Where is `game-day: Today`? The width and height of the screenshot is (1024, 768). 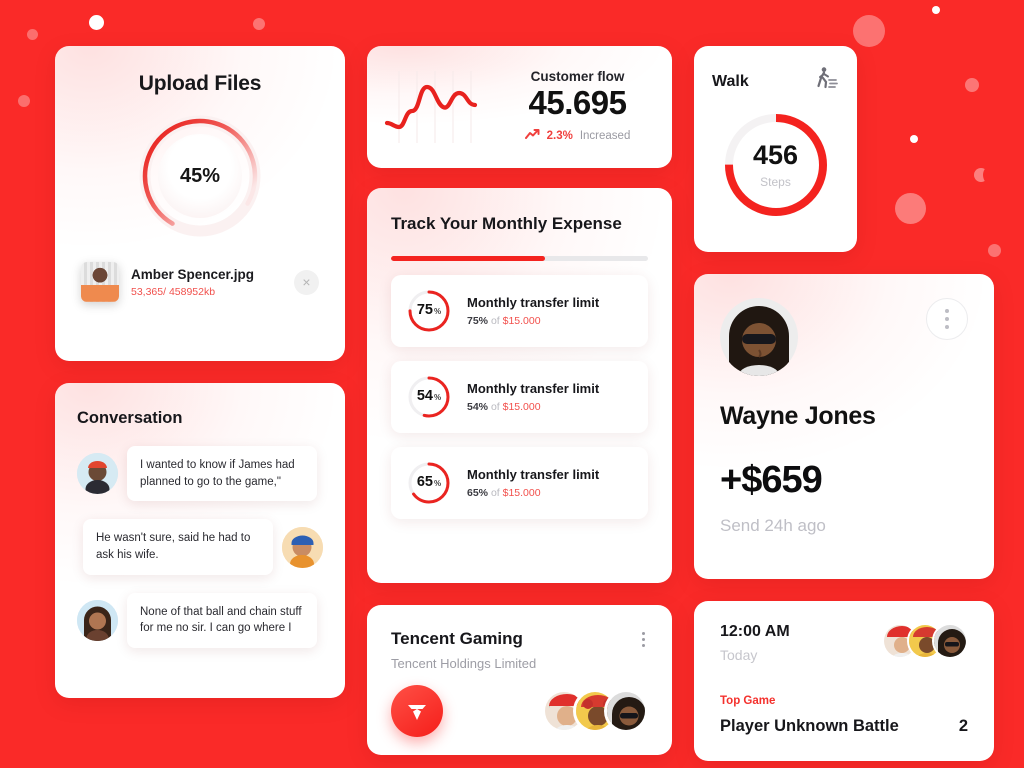
game-day: Today is located at coordinates (739, 655).